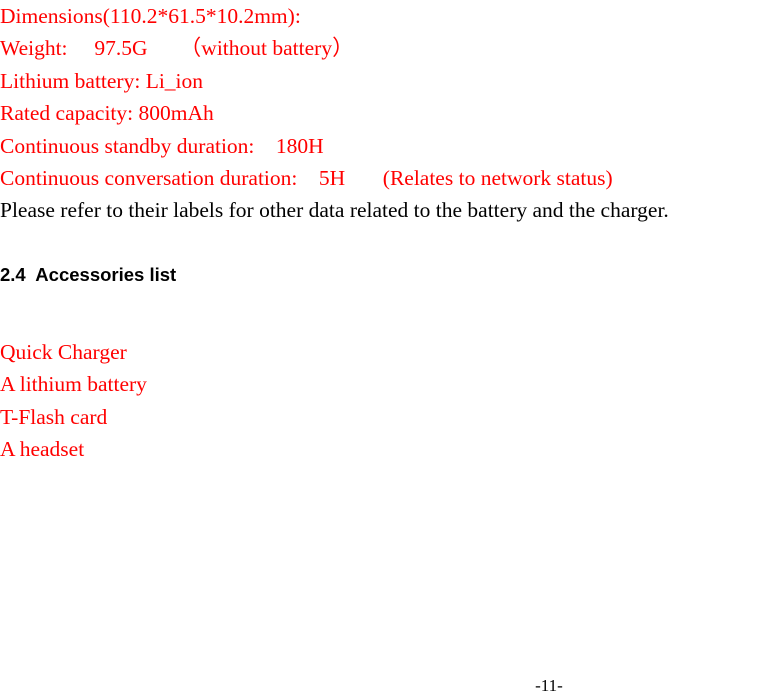 The width and height of the screenshot is (776, 699). I want to click on spec-line-standby-duration: Continuous standby duration: 180H, so click(162, 145).